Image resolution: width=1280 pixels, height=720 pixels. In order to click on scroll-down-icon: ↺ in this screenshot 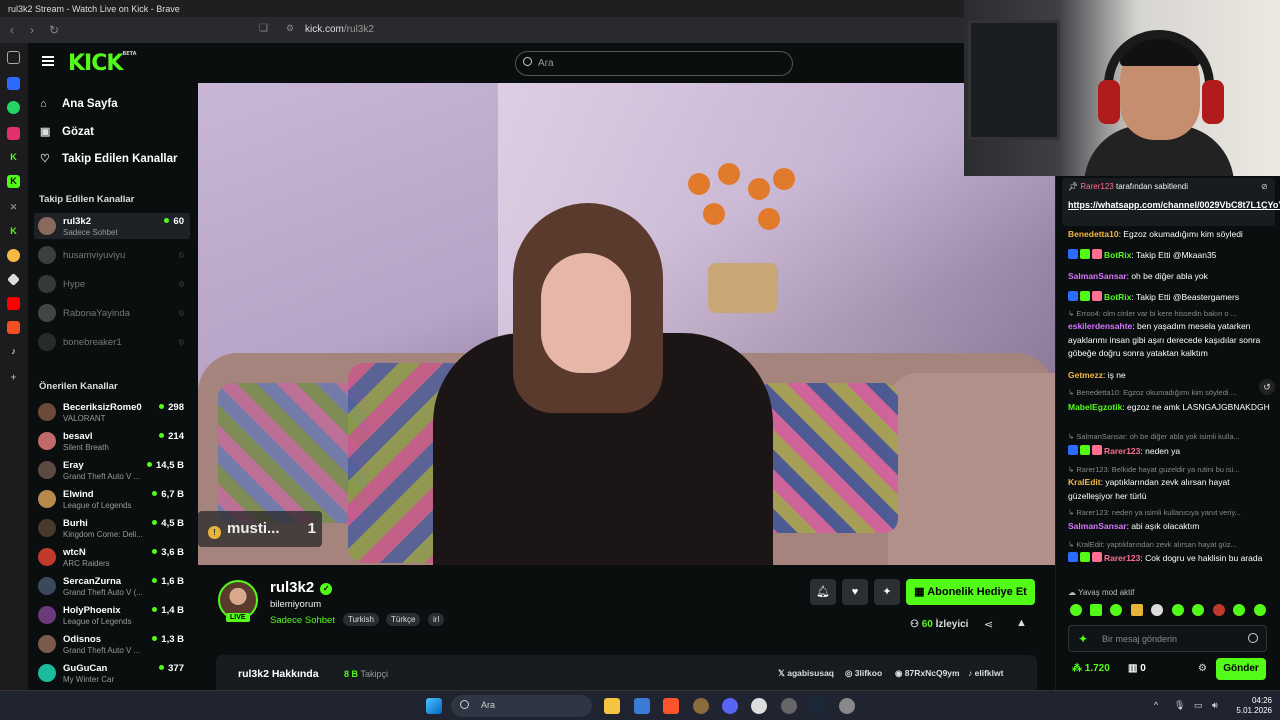, I will do `click(1267, 387)`.